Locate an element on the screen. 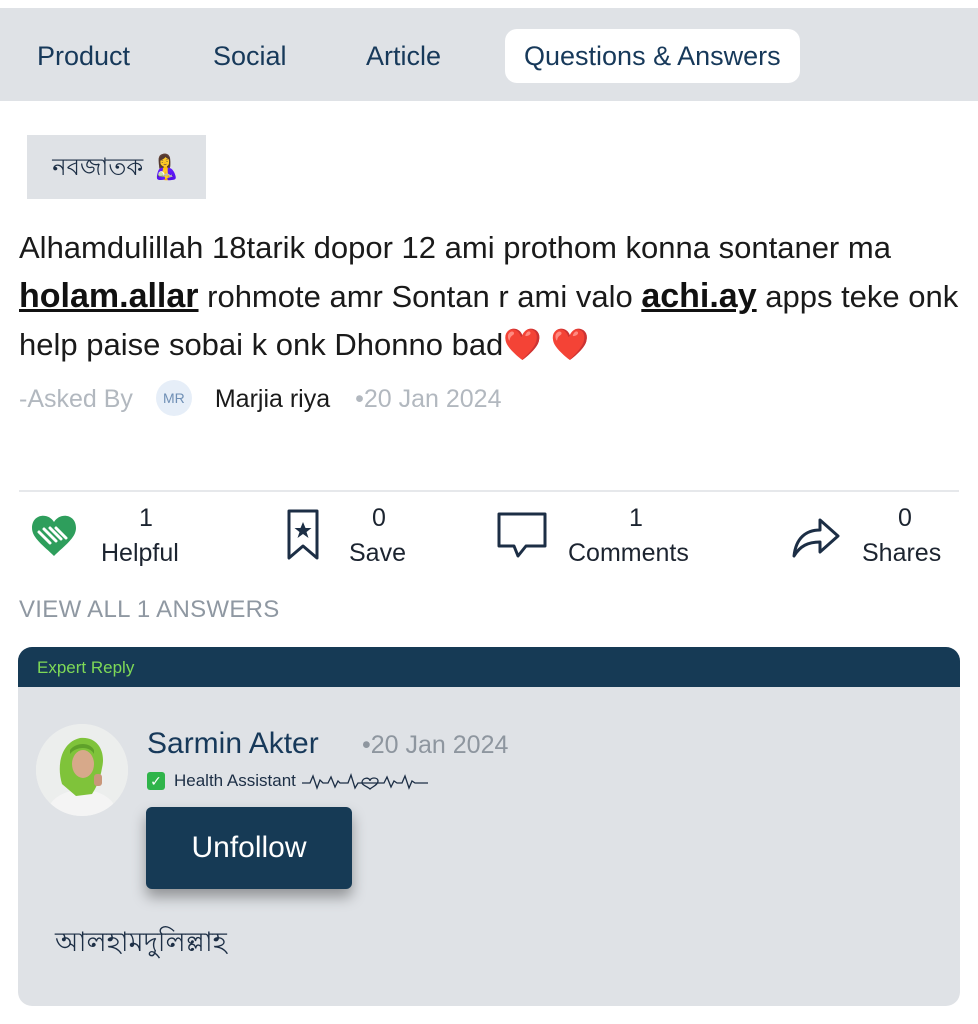 The height and width of the screenshot is (1024, 978). share-button: 0 Shares is located at coordinates (875, 540).